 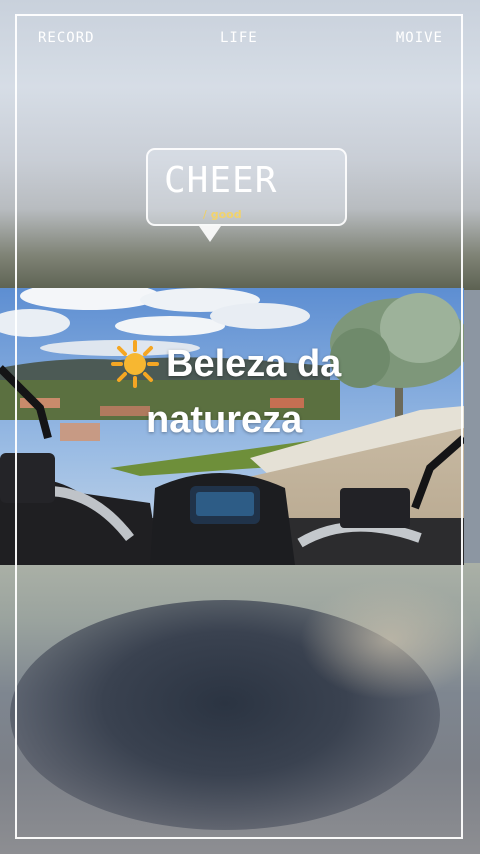 I want to click on top-nav: RECORD LIFE MOIVE, so click(x=240, y=40).